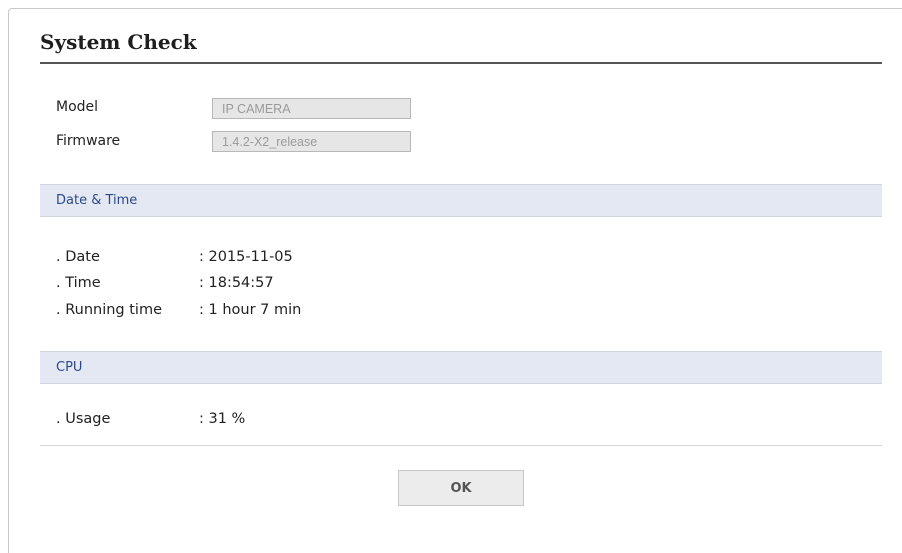 This screenshot has height=553, width=902. Describe the element at coordinates (461, 367) in the screenshot. I see `section-header-cpu: CPU` at that location.